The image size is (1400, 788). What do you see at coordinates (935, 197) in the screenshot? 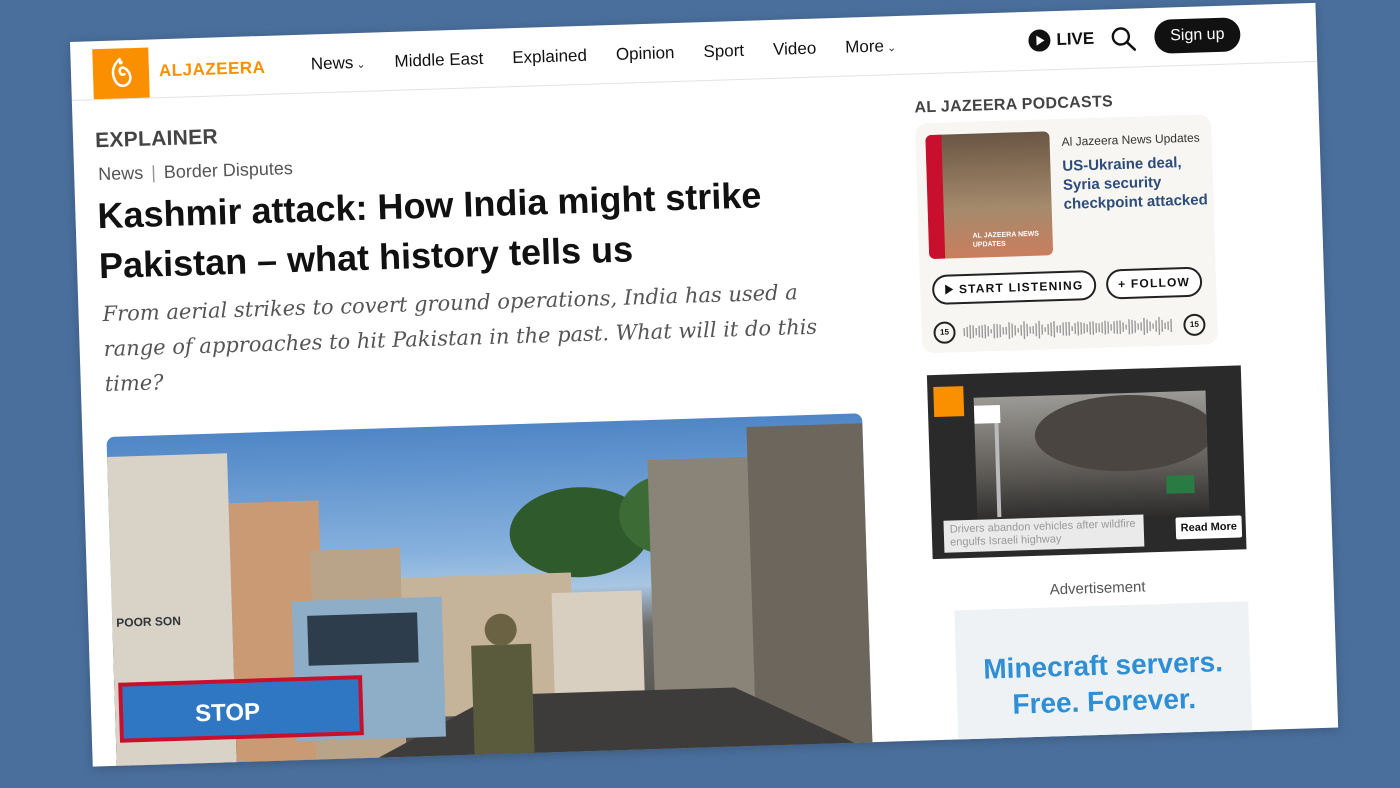
I see `podcast-badge` at bounding box center [935, 197].